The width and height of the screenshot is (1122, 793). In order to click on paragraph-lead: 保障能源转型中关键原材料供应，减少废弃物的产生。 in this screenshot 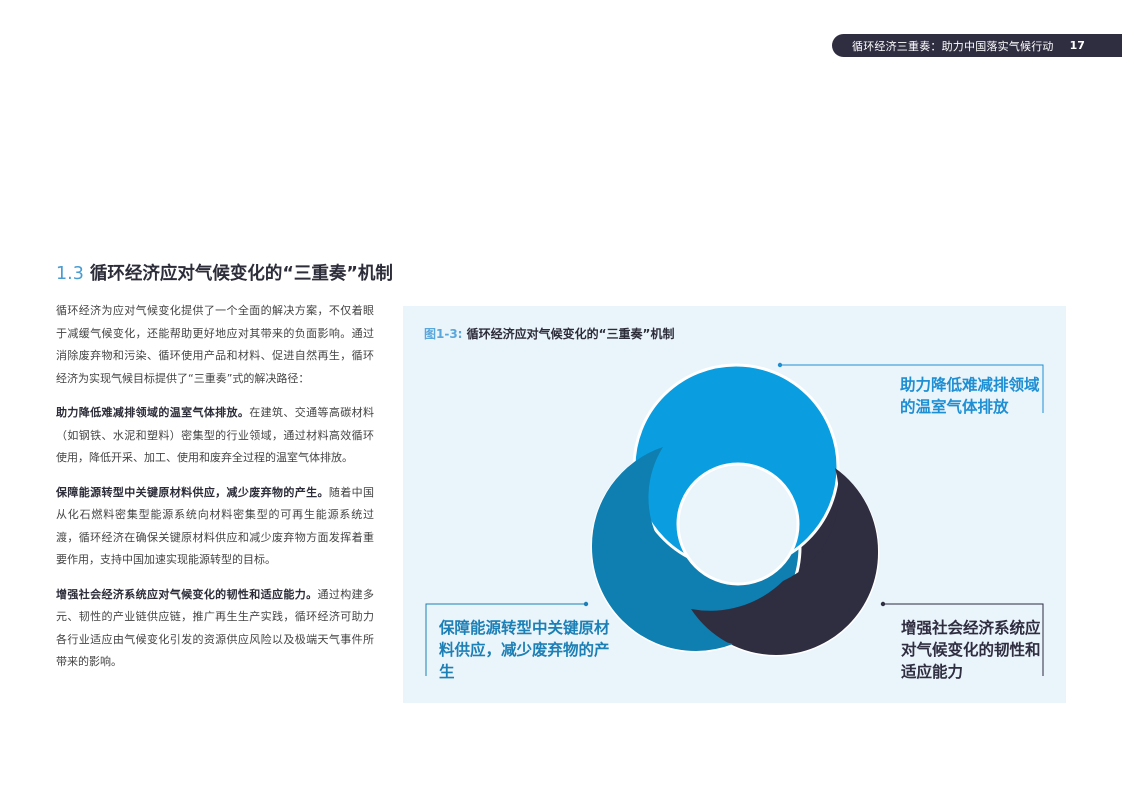, I will do `click(192, 492)`.